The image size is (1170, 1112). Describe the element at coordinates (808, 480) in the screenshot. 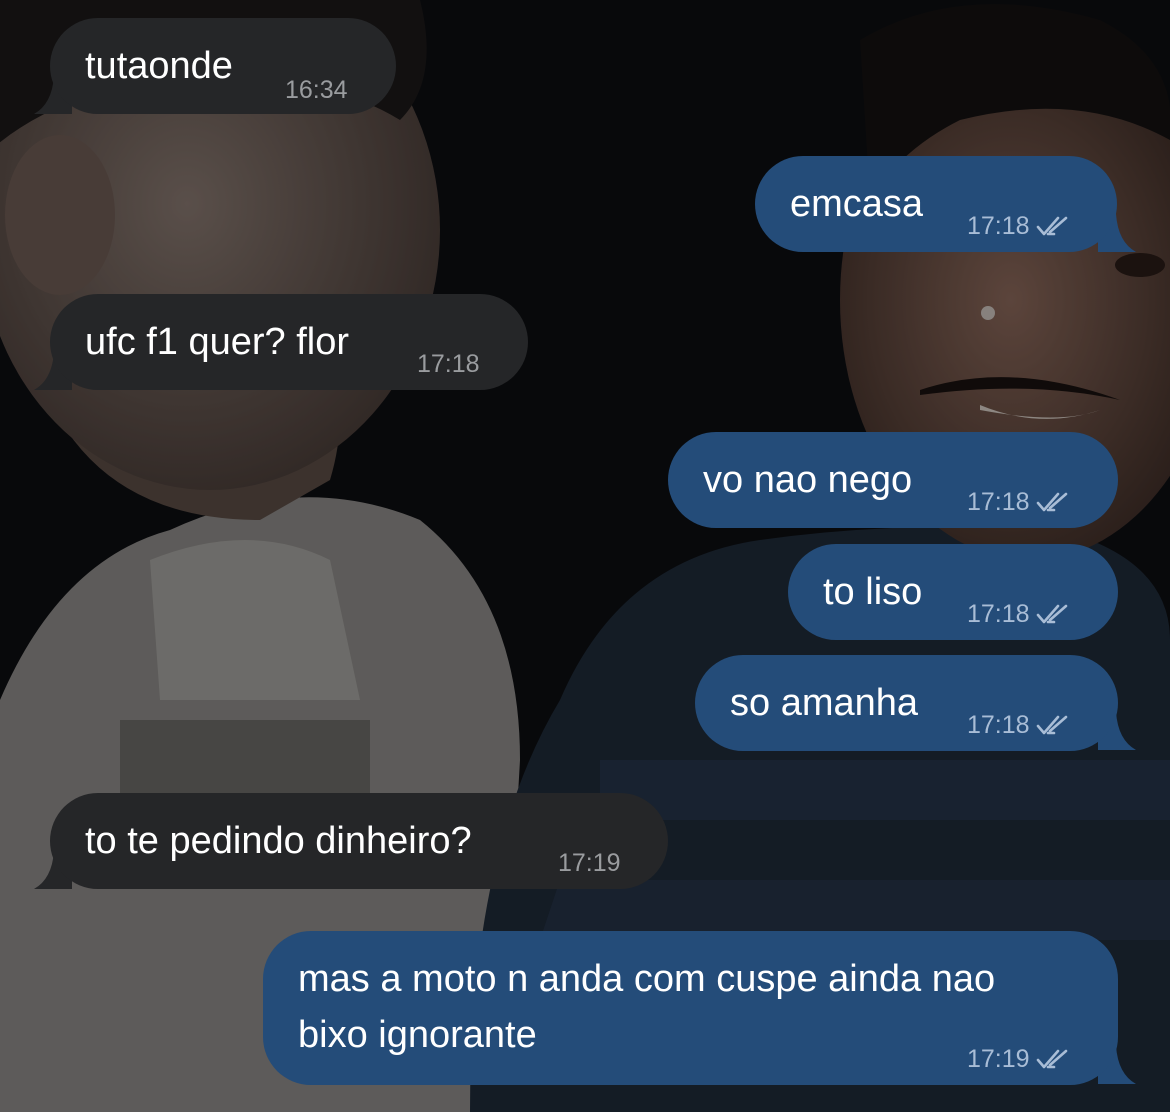

I see `message-text: vo nao nego` at that location.